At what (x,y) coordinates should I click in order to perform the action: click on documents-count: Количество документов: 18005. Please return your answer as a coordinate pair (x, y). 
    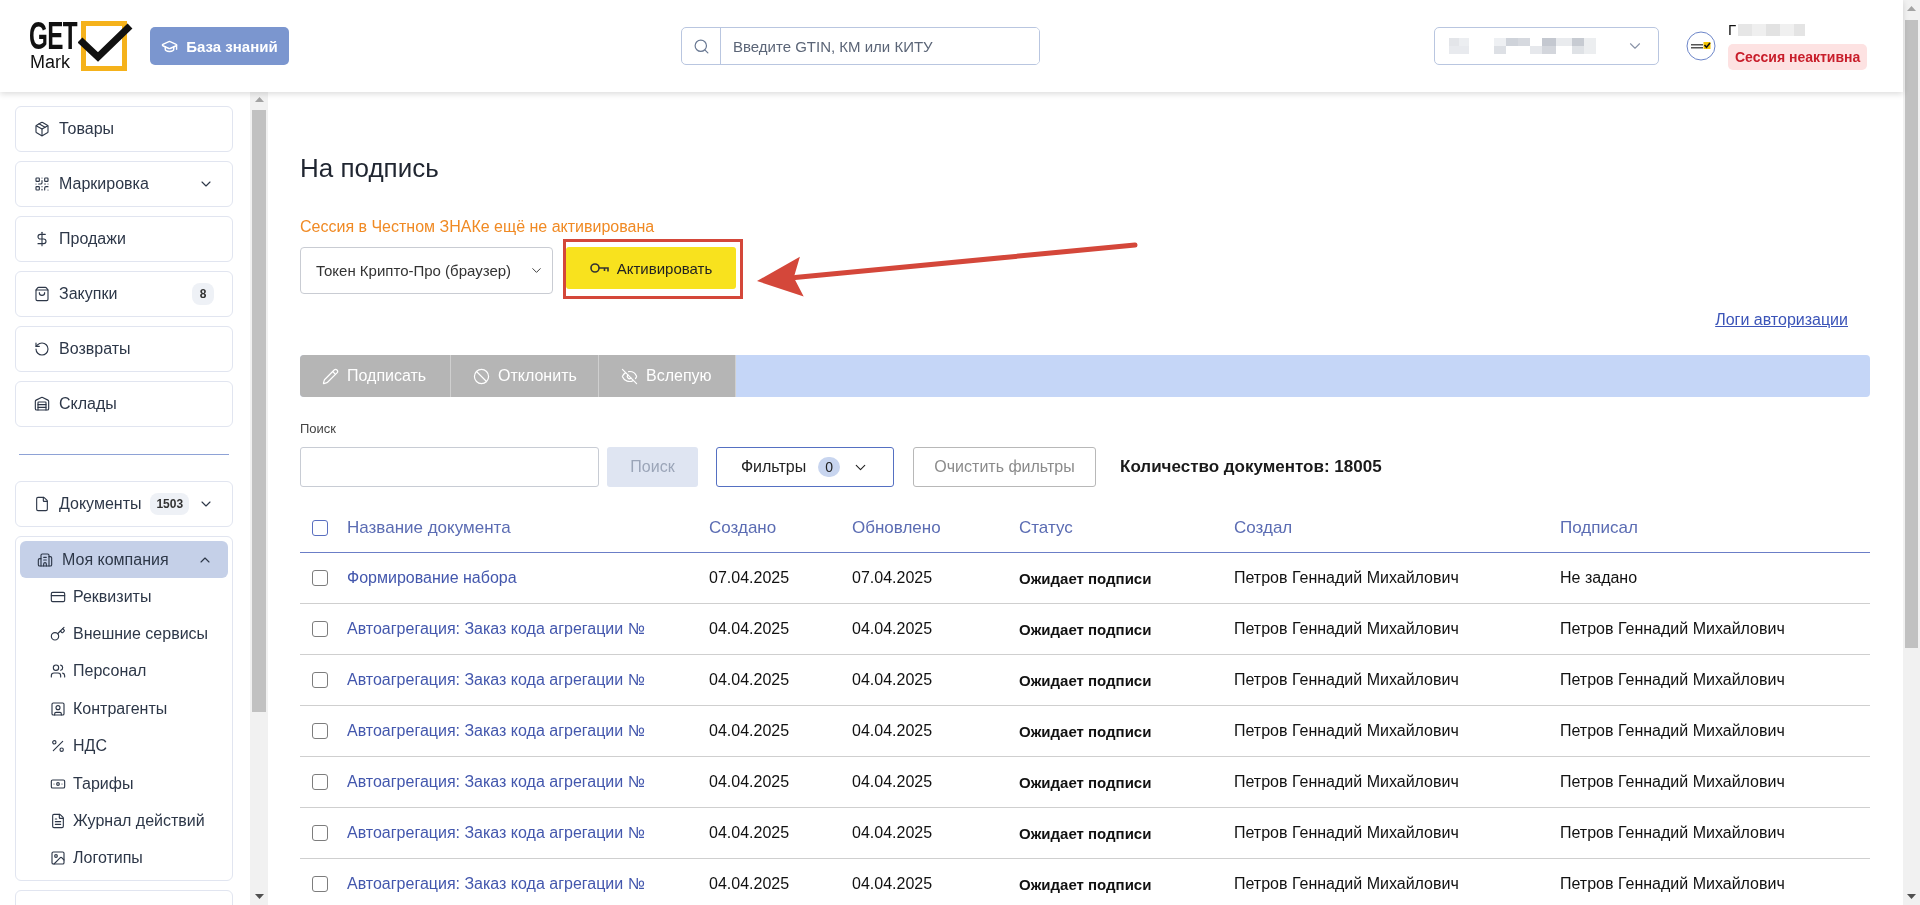
    Looking at the image, I should click on (1251, 467).